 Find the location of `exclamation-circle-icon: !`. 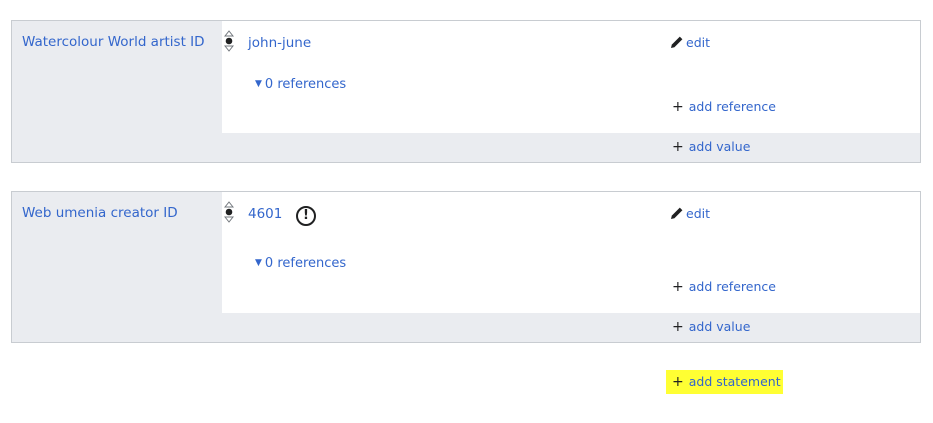

exclamation-circle-icon: ! is located at coordinates (306, 216).